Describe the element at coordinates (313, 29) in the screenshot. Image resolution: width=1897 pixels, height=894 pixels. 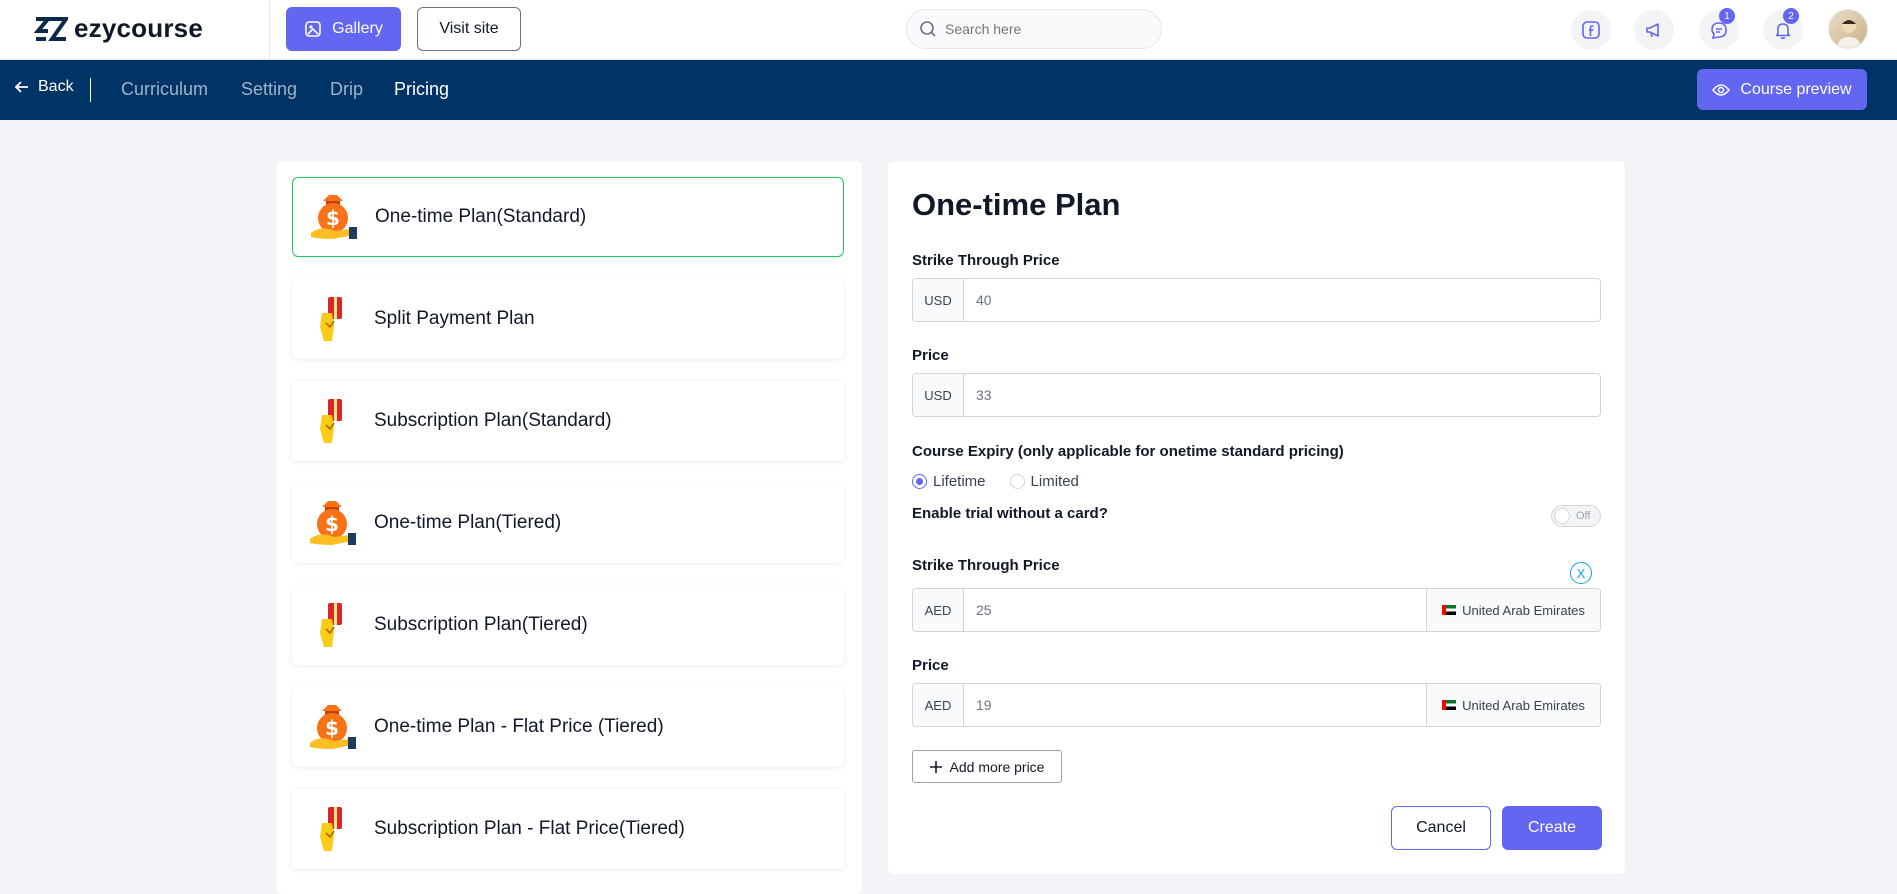
I see `gallery-icon` at that location.